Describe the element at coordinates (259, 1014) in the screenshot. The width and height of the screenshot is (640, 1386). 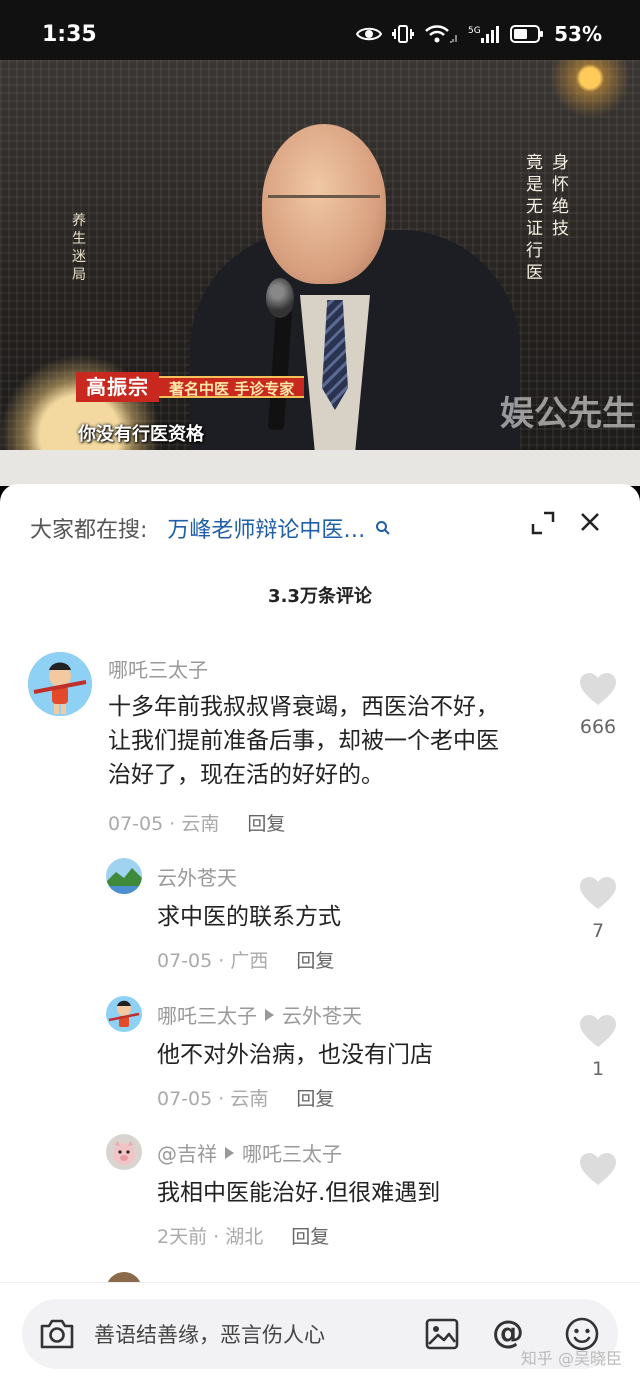
I see `comment-author: 哪吒三太子 云外苍天` at that location.